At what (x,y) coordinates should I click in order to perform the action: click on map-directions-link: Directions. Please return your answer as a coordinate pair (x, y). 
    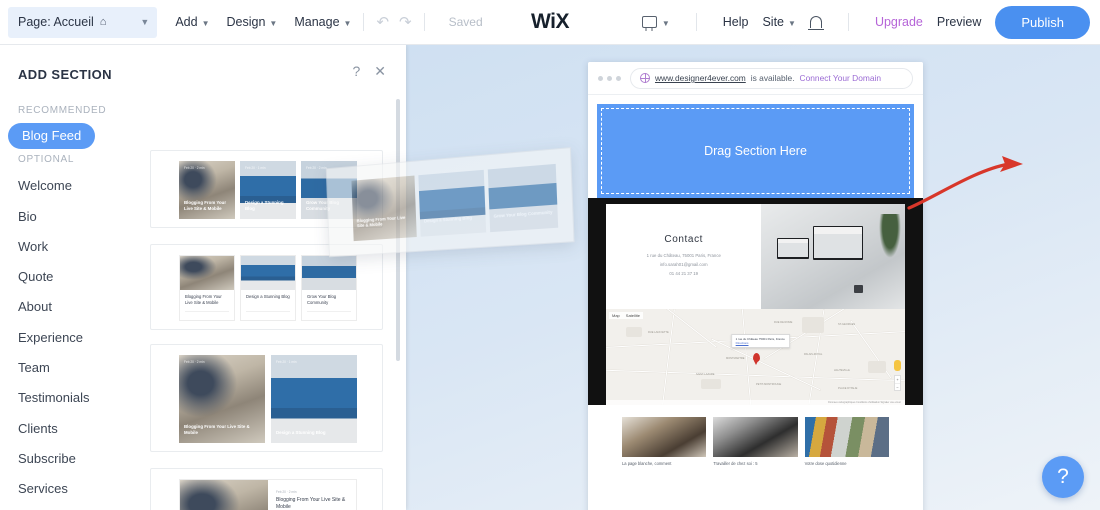
    Looking at the image, I should click on (760, 343).